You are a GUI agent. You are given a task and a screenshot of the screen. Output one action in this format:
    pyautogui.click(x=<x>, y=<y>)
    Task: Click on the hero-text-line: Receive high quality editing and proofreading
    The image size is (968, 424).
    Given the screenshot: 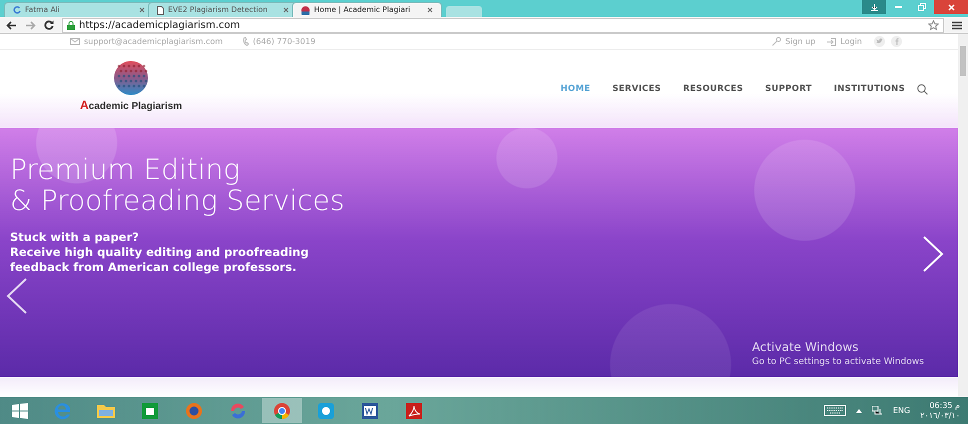 What is the action you would take?
    pyautogui.click(x=160, y=252)
    